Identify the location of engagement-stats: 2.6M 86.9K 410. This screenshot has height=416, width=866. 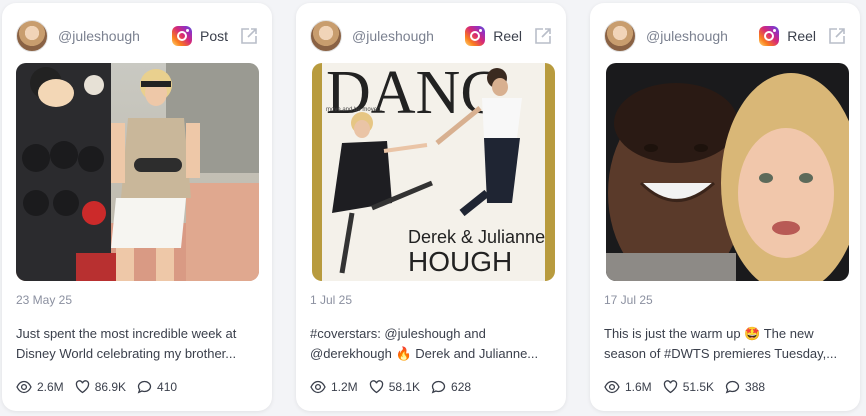
(102, 387).